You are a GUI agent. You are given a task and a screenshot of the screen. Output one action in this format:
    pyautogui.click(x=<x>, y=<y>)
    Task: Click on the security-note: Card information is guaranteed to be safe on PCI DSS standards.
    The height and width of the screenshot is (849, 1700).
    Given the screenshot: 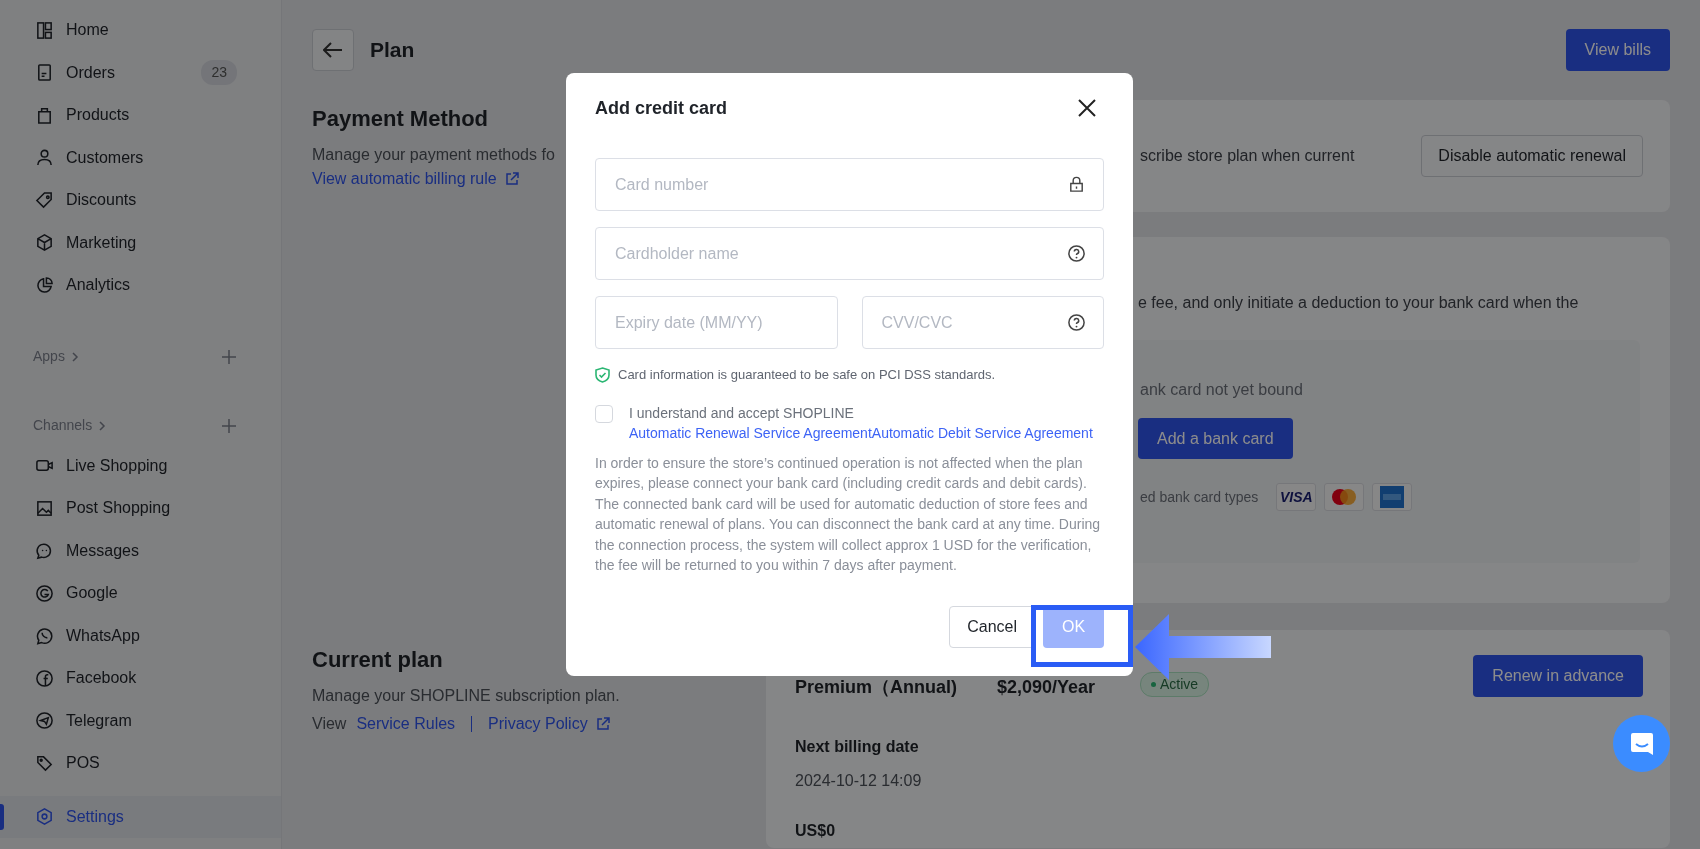 What is the action you would take?
    pyautogui.click(x=807, y=375)
    